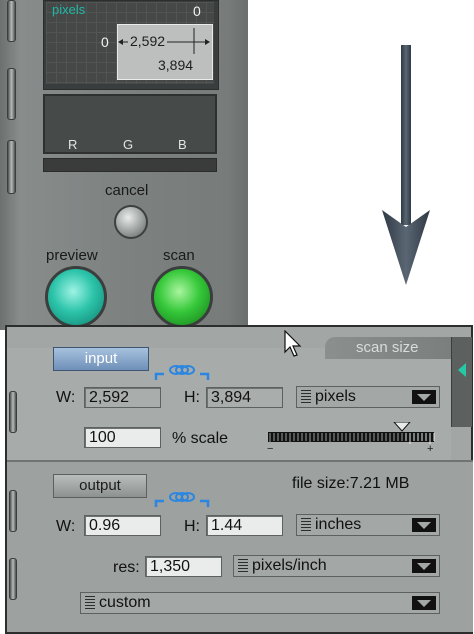  What do you see at coordinates (105, 42) in the screenshot?
I see `corner-left-value: 0` at bounding box center [105, 42].